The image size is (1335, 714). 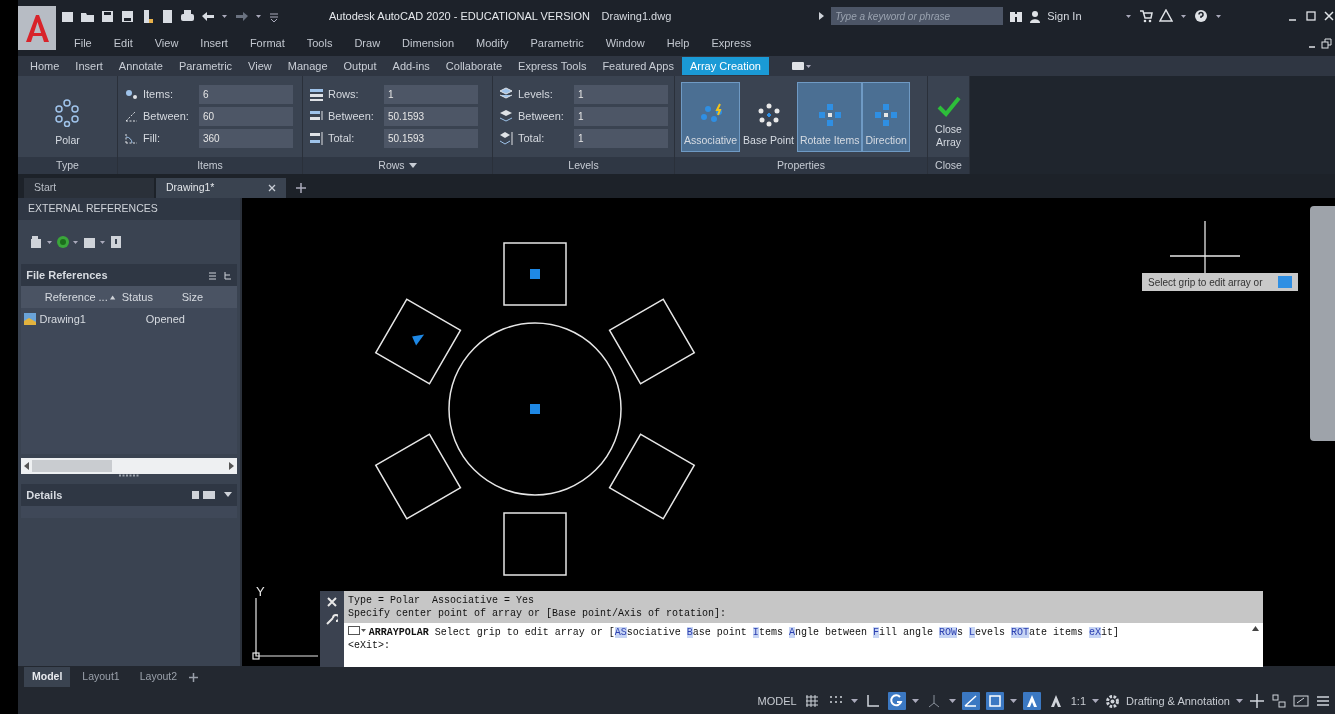 I want to click on input-field: 360, so click(x=246, y=138).